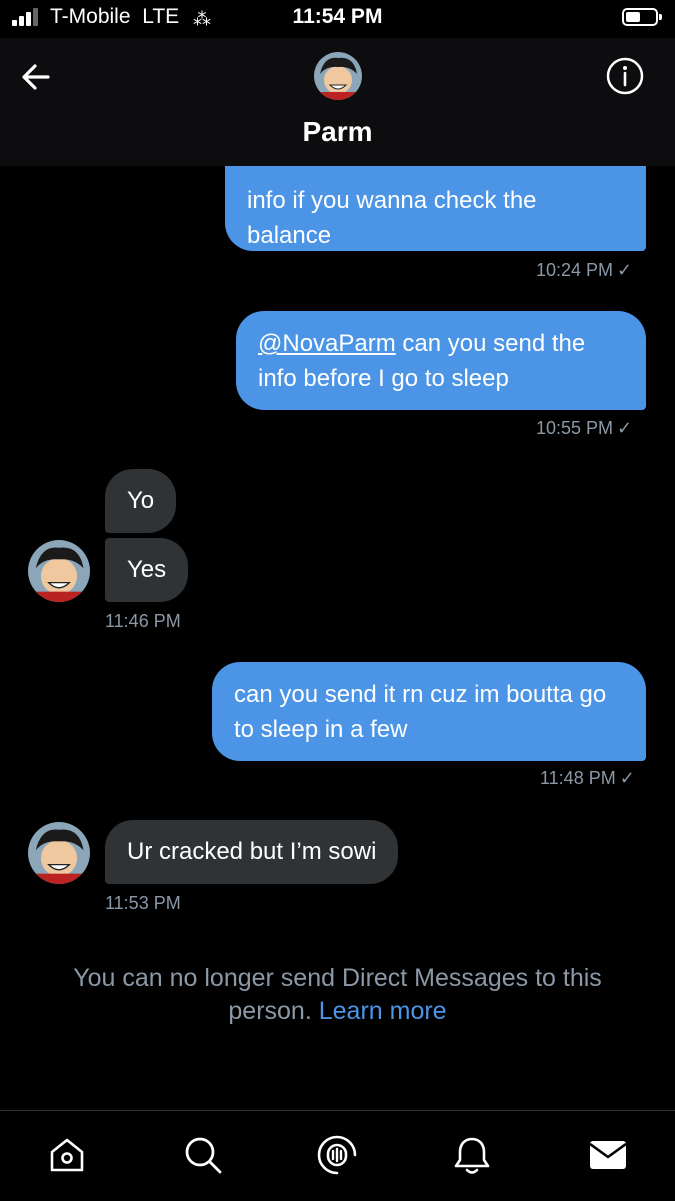  I want to click on search-icon, so click(203, 1155).